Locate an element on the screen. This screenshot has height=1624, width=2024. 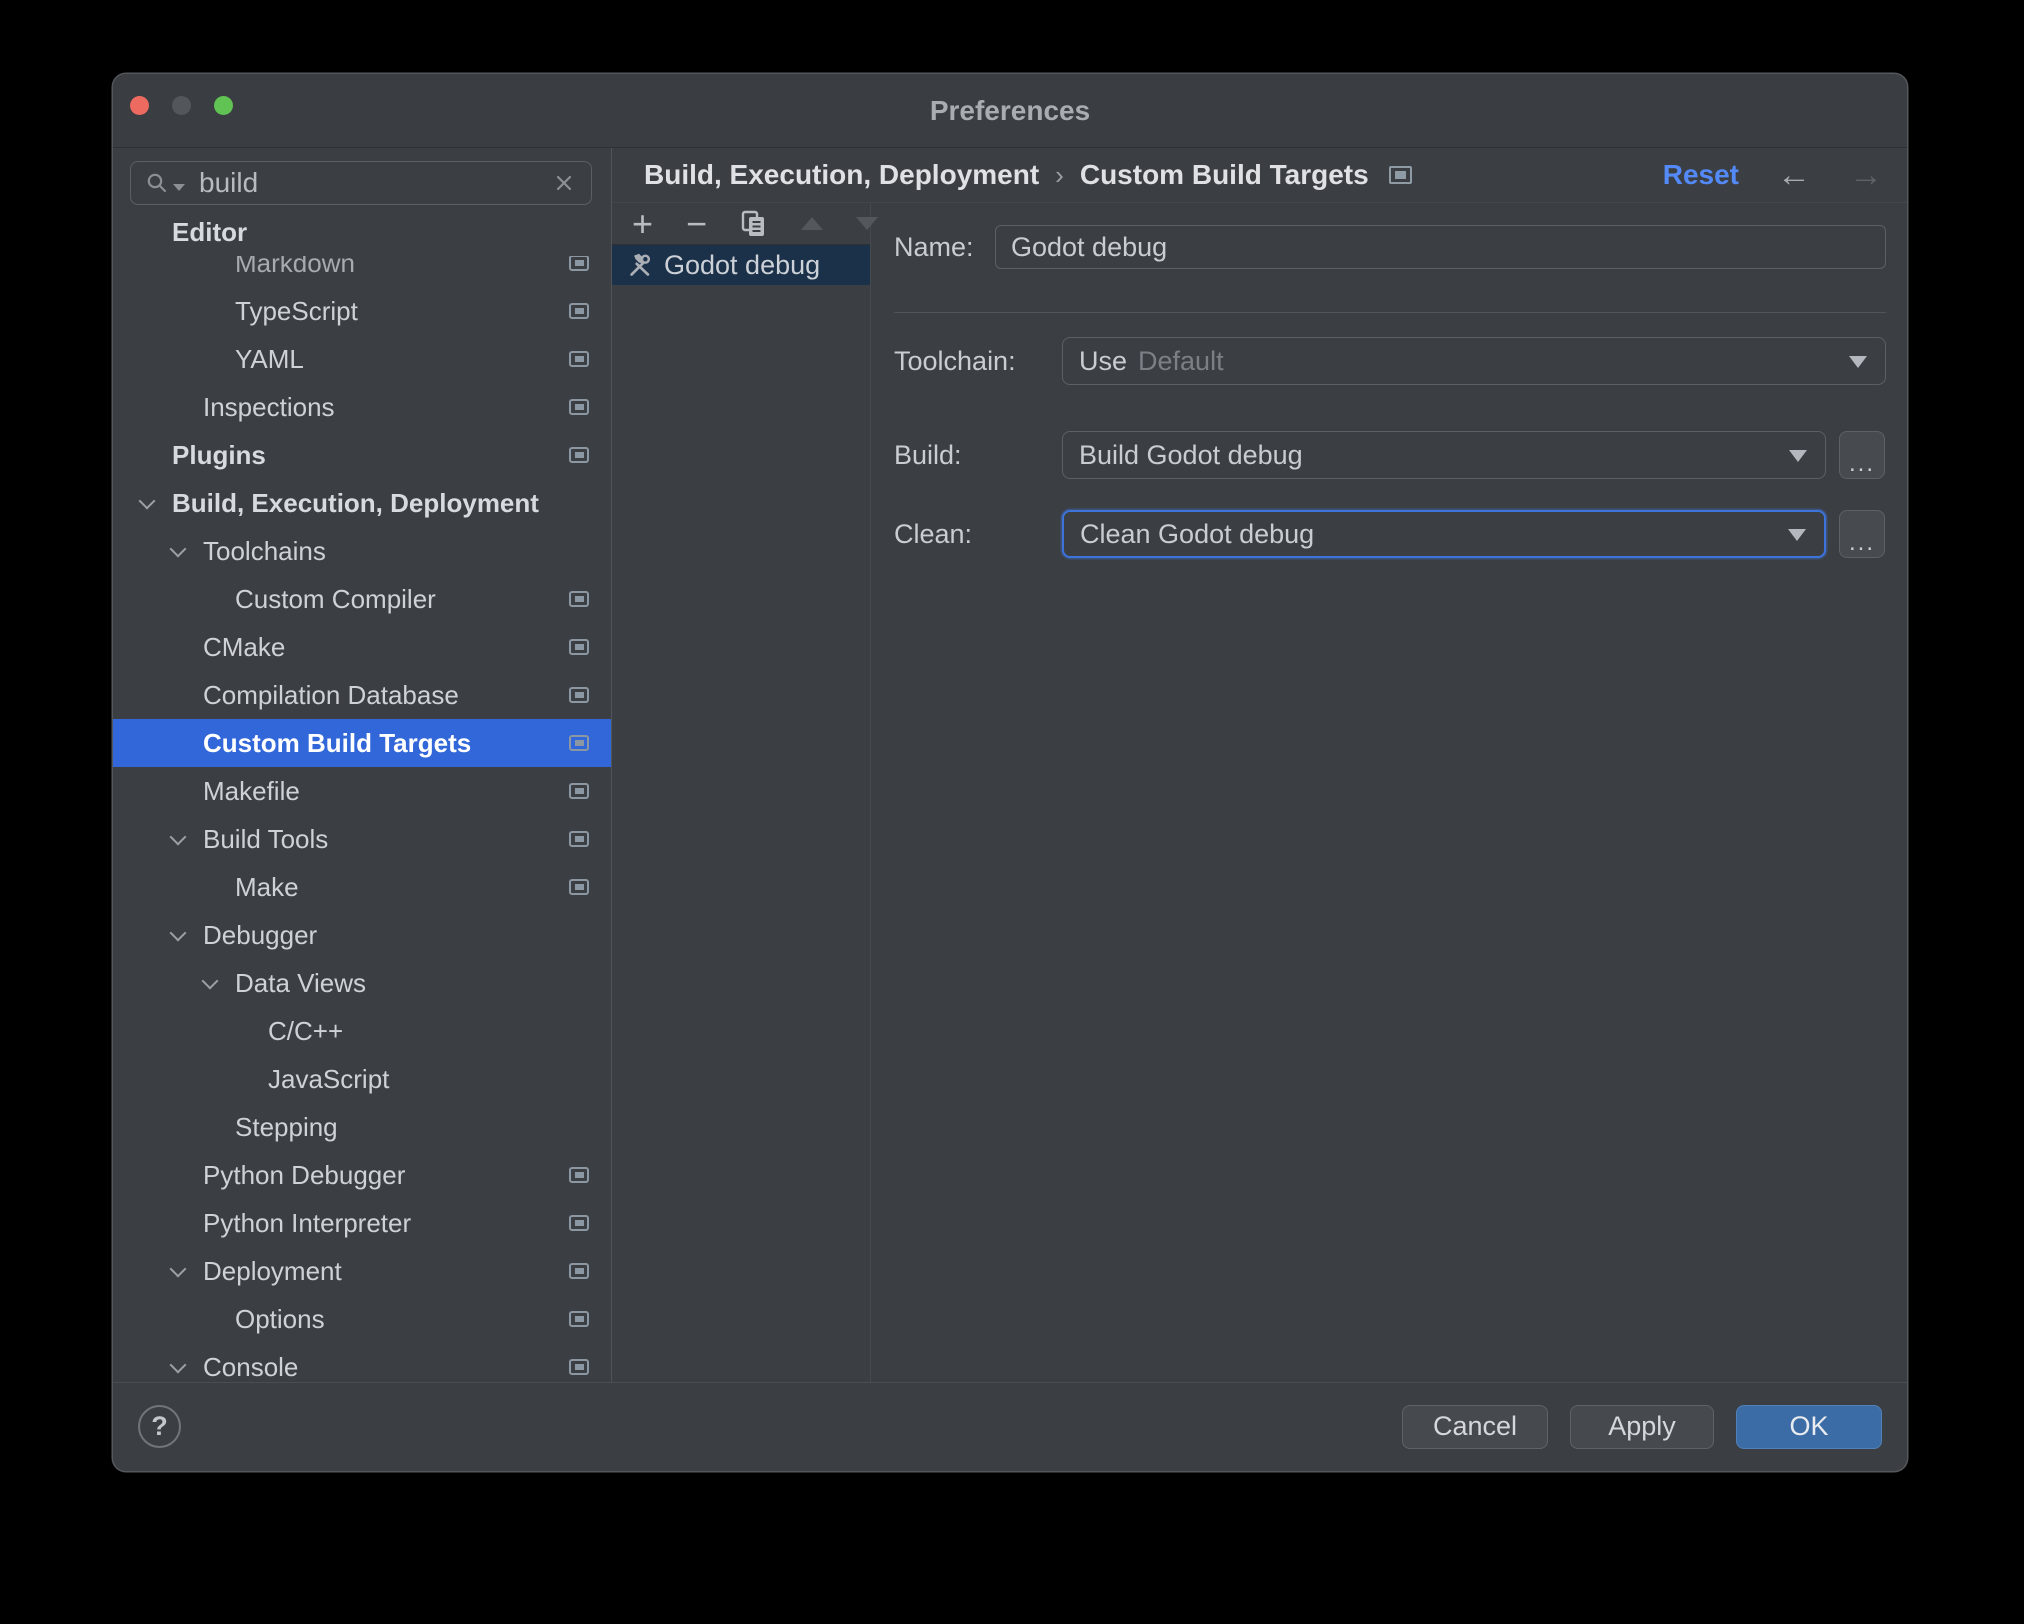
sidebar-item-custom-compiler: Custom Compiler is located at coordinates (362, 599).